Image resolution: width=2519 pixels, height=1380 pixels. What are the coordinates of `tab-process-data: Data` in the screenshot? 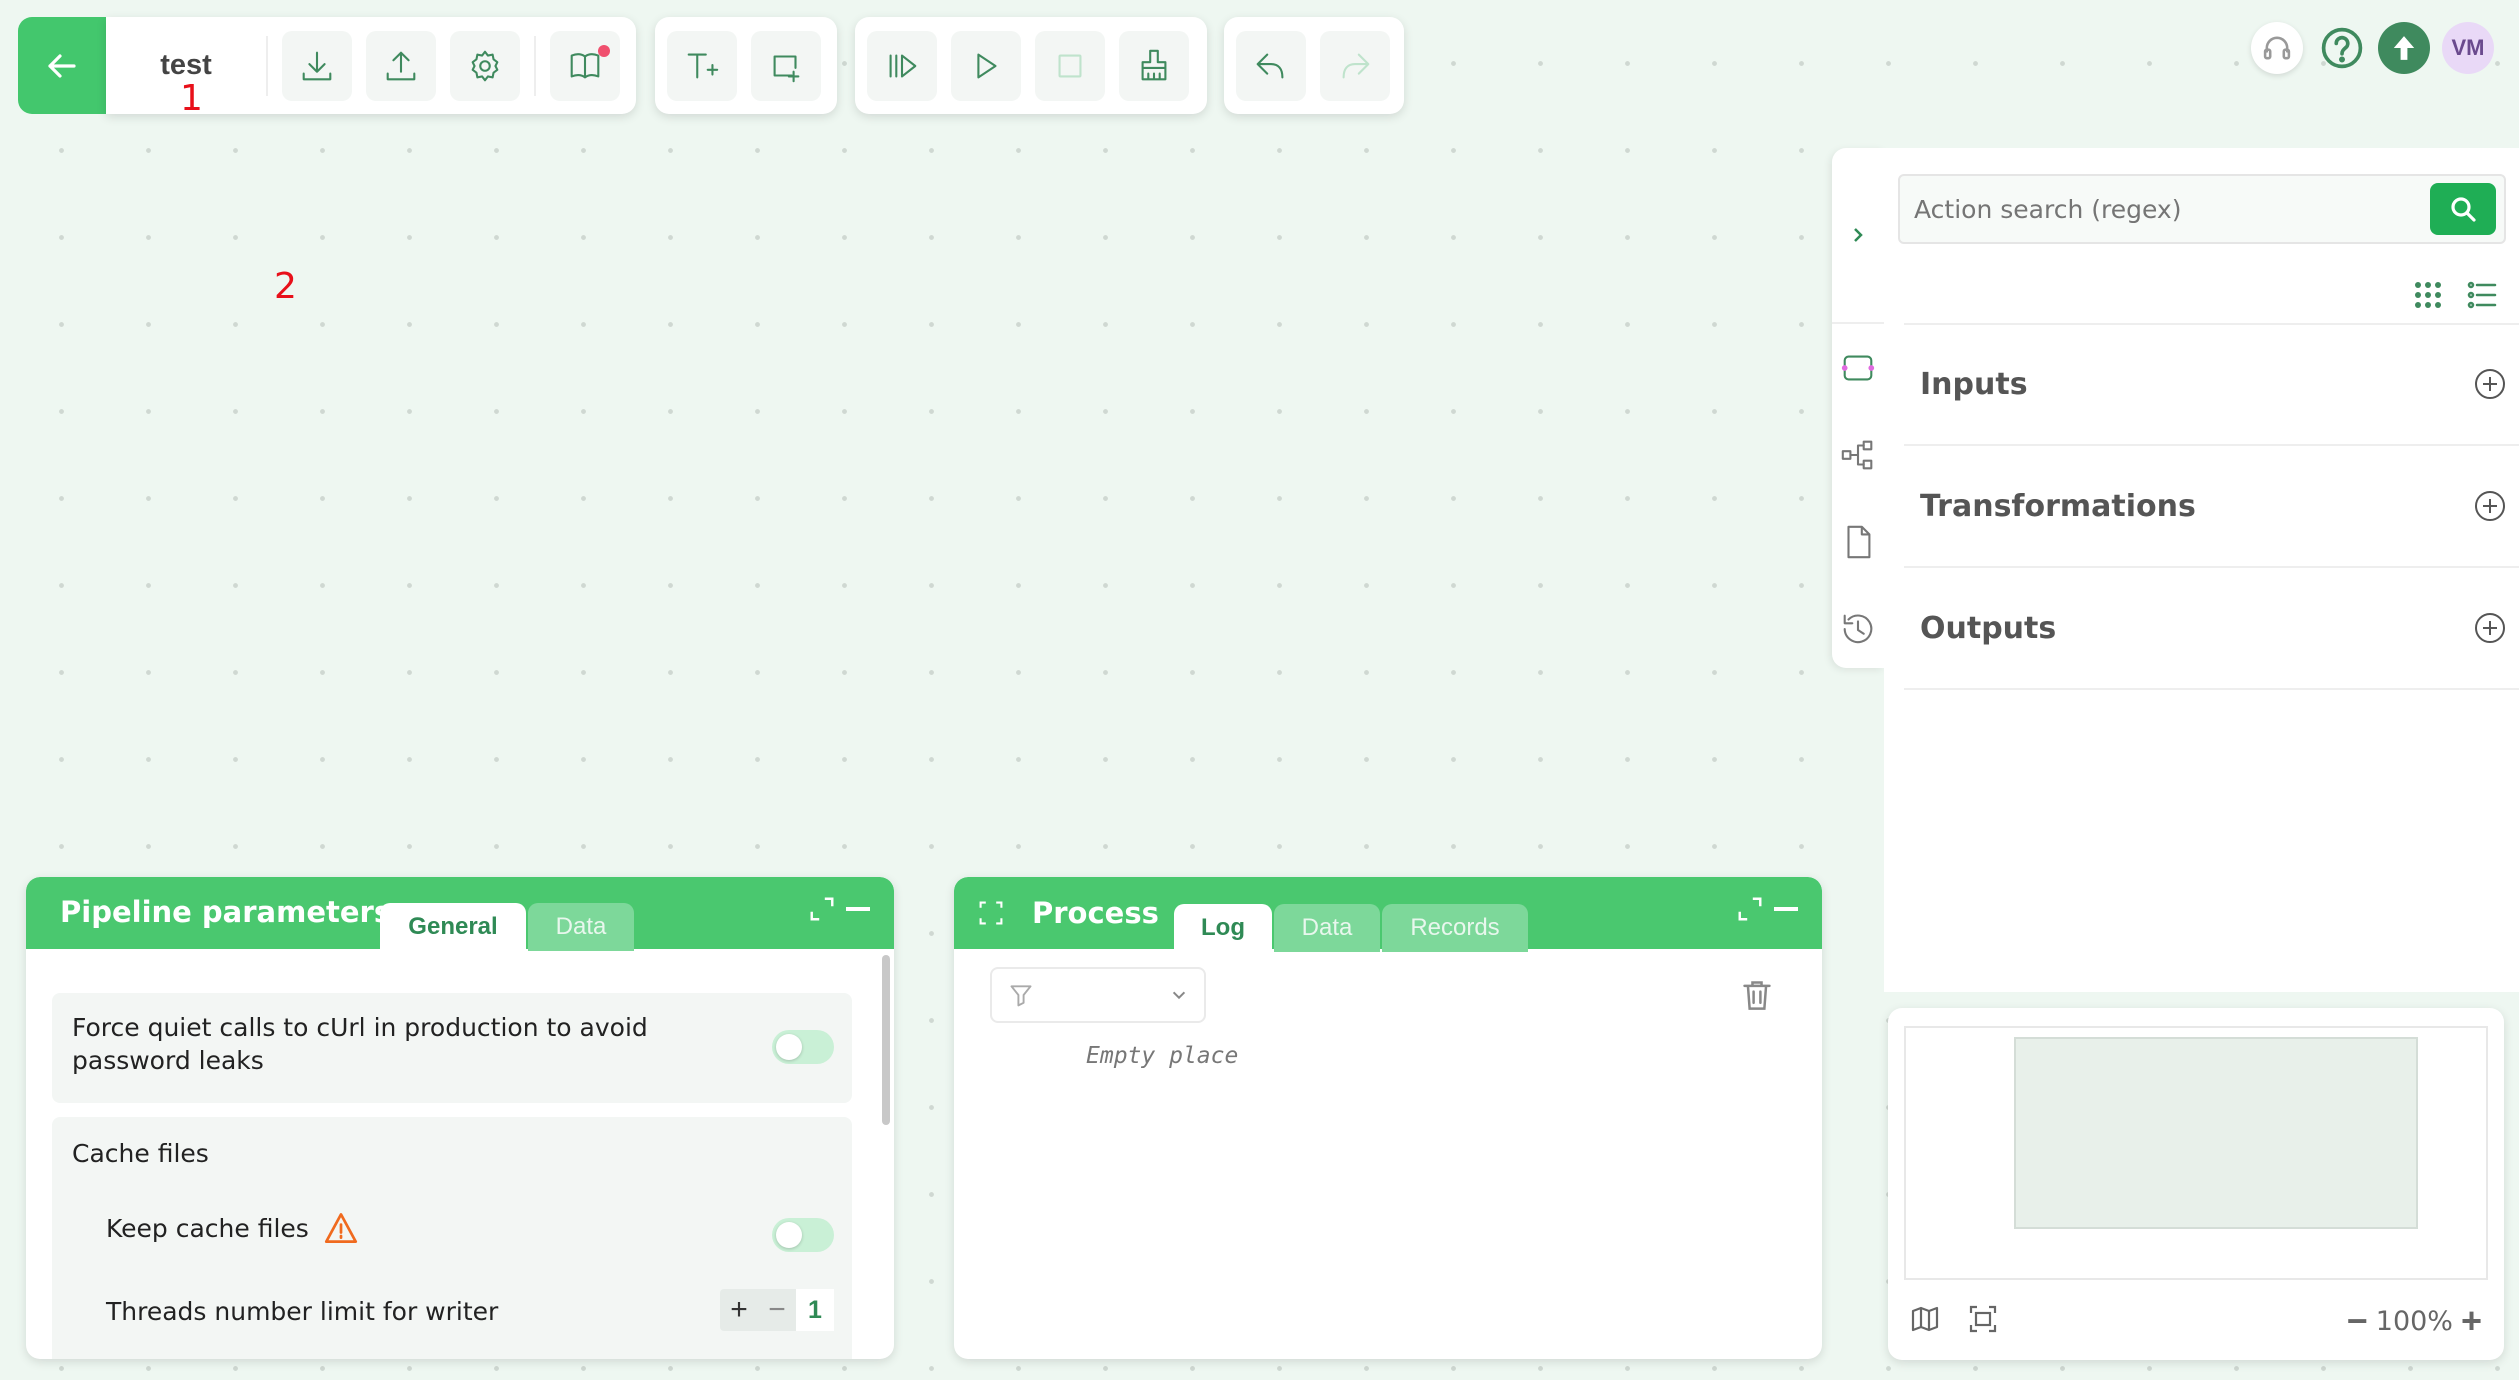 It's located at (1327, 928).